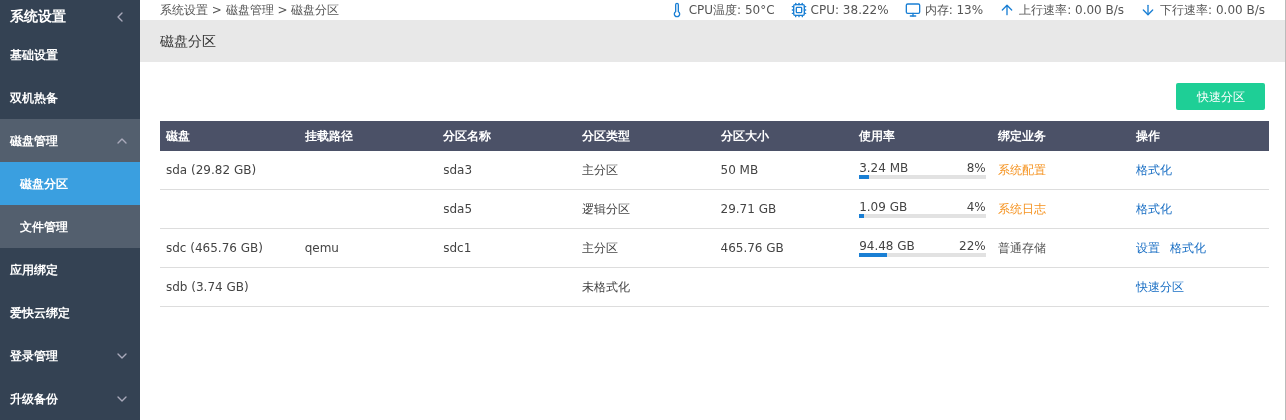 The image size is (1286, 420). What do you see at coordinates (605, 209) in the screenshot?
I see `type-cell-text: 逻辑分区` at bounding box center [605, 209].